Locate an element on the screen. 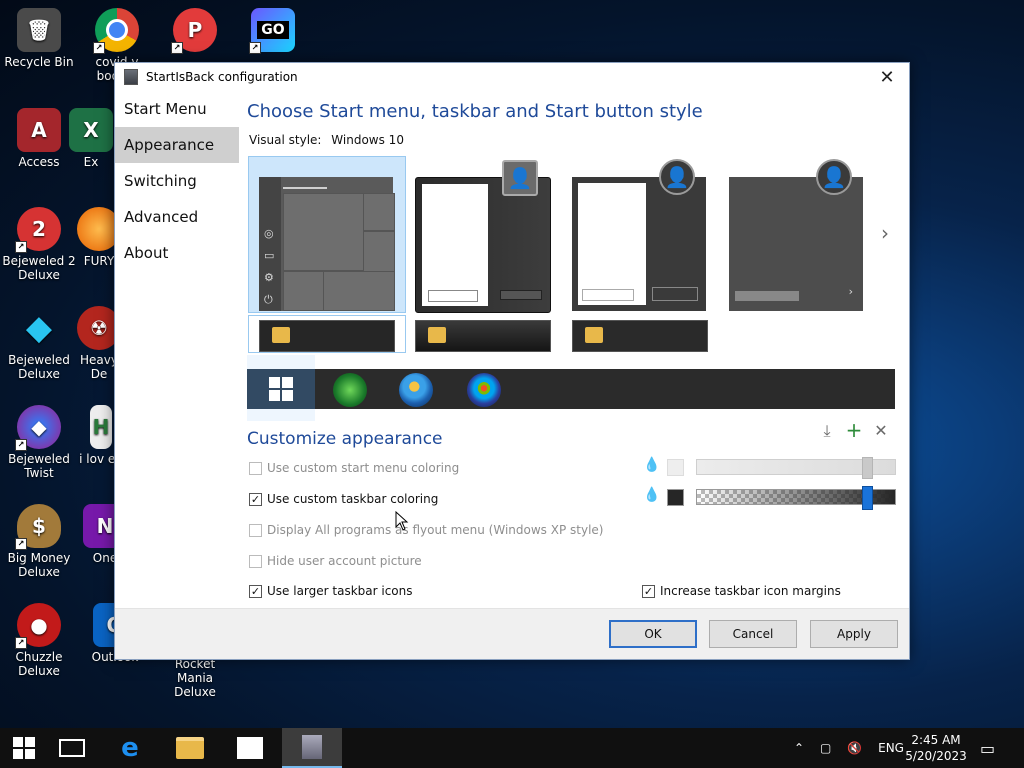 This screenshot has width=1024, height=768. start-menu-color-swatch is located at coordinates (675, 467).